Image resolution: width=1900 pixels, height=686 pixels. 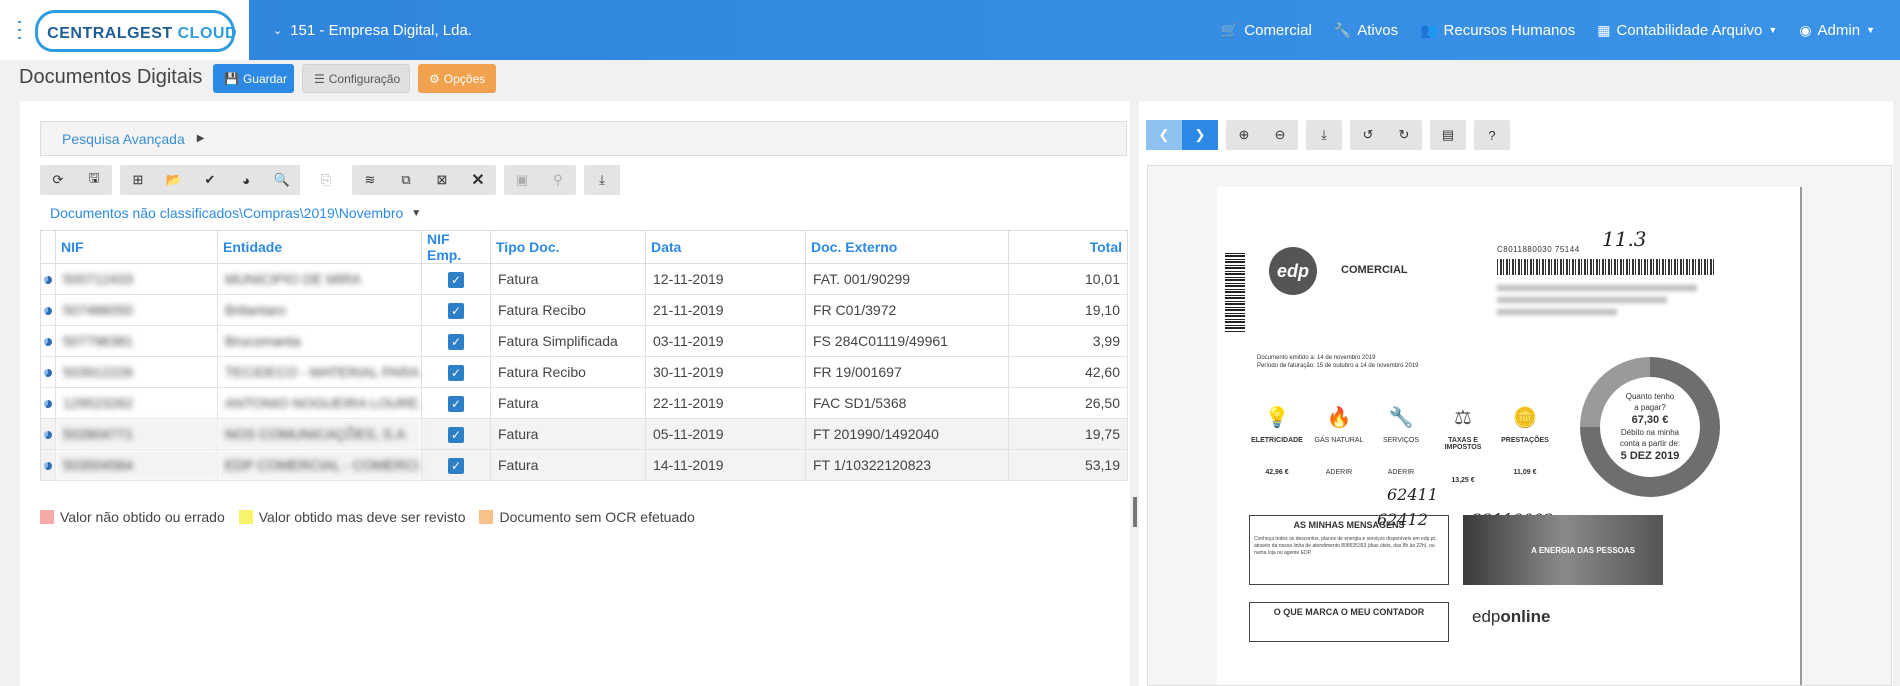 I want to click on coins-icon: 🪙, so click(x=1525, y=417).